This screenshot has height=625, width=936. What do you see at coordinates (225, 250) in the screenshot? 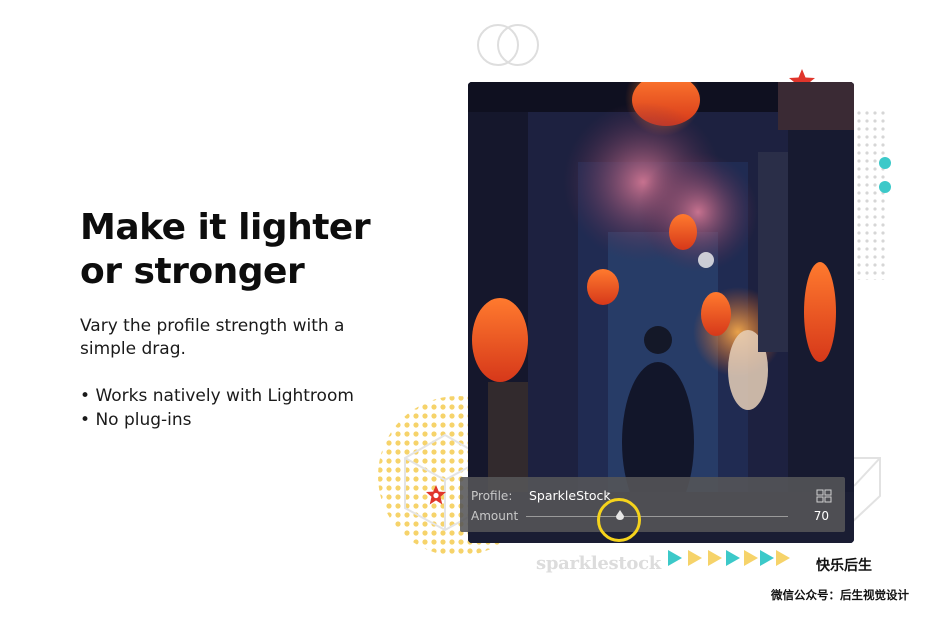
I see `headline: Make it lighter or stronger` at bounding box center [225, 250].